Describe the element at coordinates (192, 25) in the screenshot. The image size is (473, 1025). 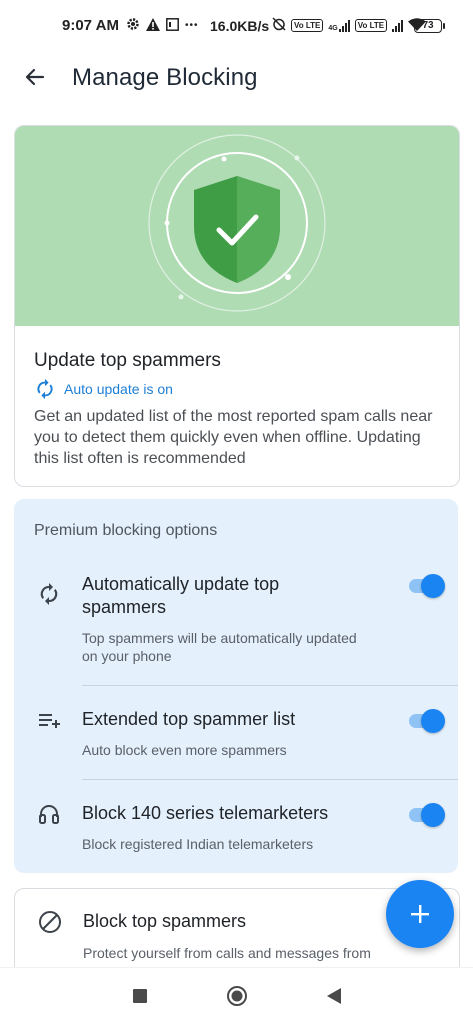
I see `more-notifications-icon: •••` at that location.